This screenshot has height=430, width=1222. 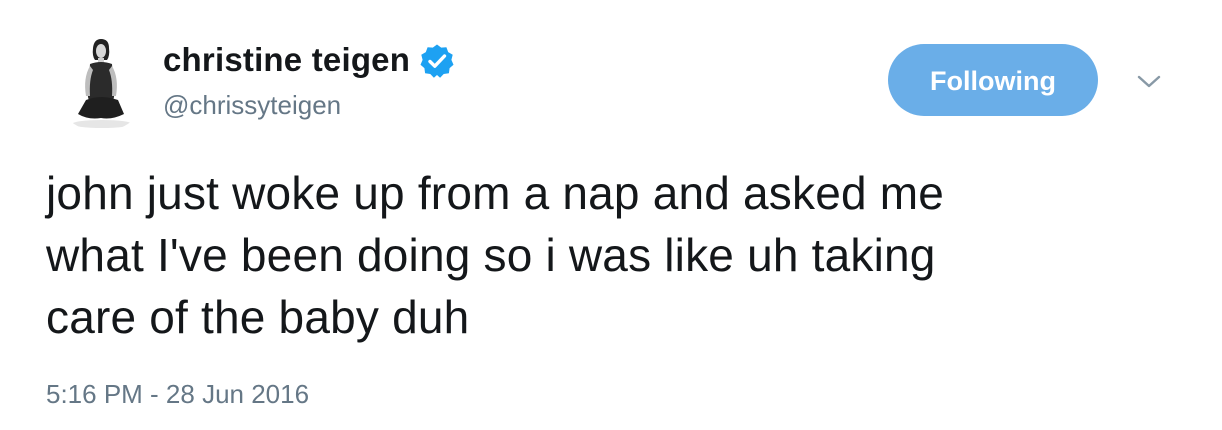 What do you see at coordinates (258, 317) in the screenshot?
I see `tweet-text-line: care of the baby duh` at bounding box center [258, 317].